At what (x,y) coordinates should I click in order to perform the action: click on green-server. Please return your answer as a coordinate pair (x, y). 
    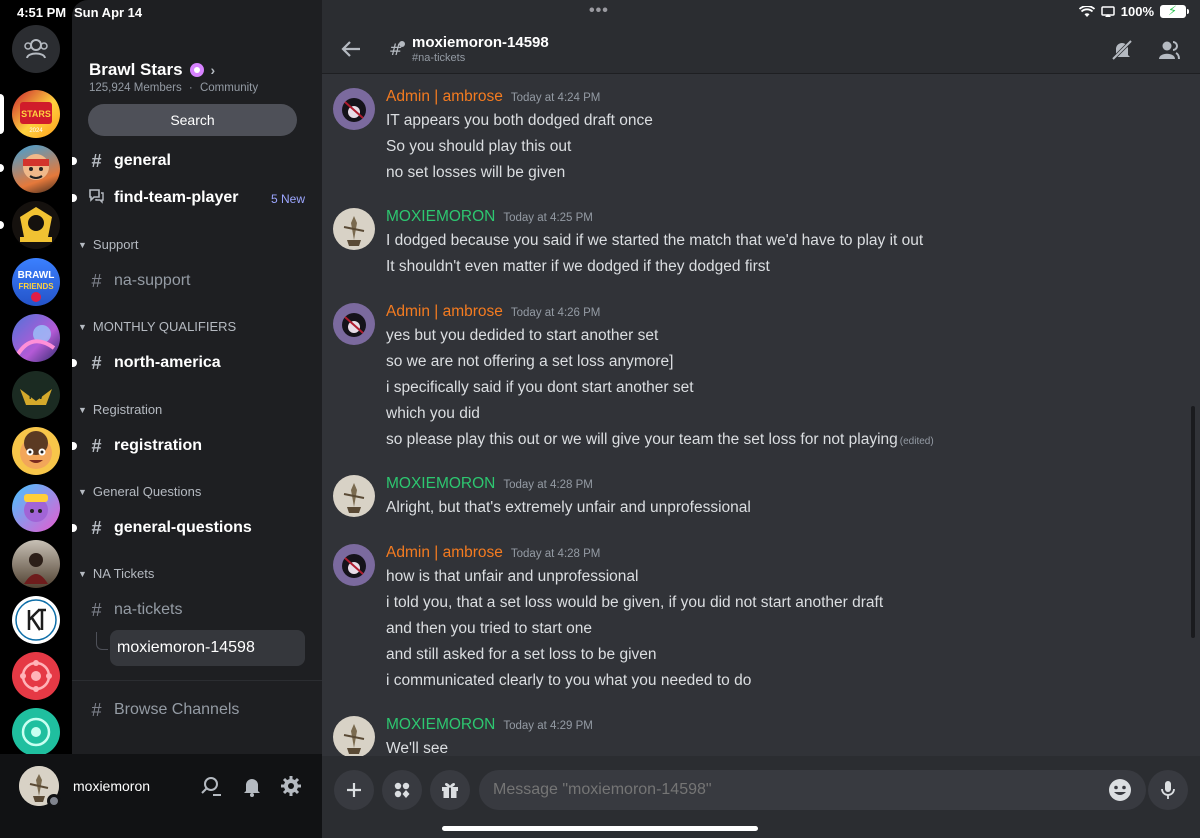
    Looking at the image, I should click on (36, 732).